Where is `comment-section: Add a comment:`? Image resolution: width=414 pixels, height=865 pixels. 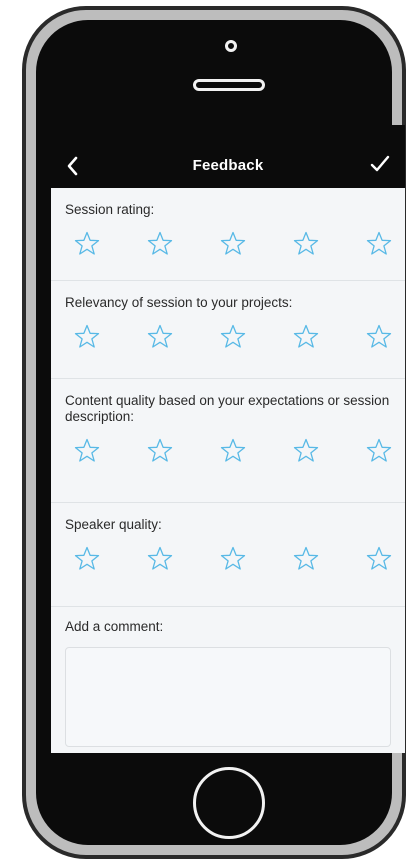 comment-section: Add a comment: is located at coordinates (228, 677).